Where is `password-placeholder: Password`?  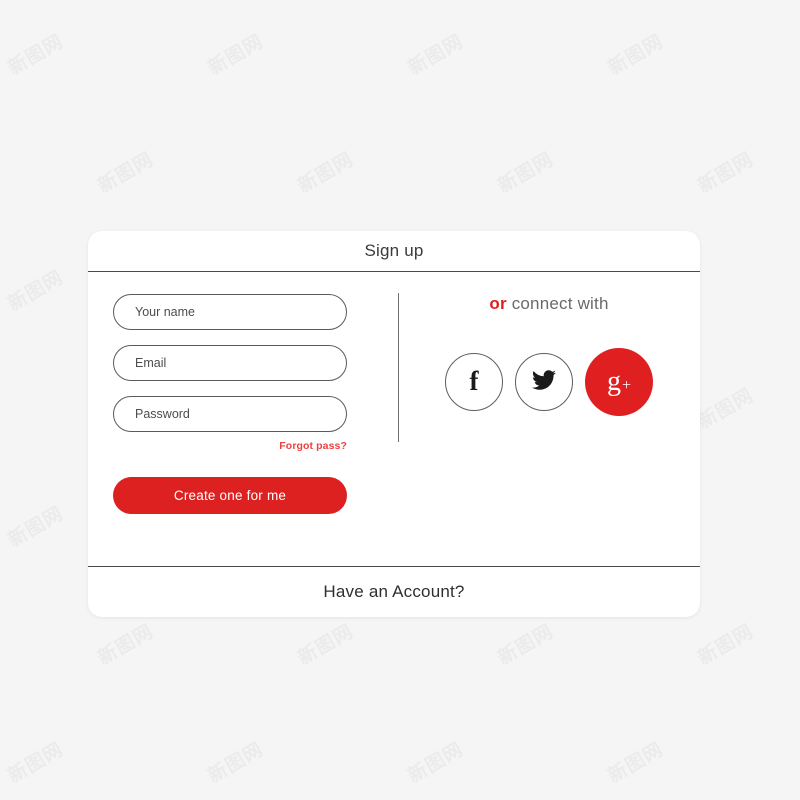
password-placeholder: Password is located at coordinates (162, 414).